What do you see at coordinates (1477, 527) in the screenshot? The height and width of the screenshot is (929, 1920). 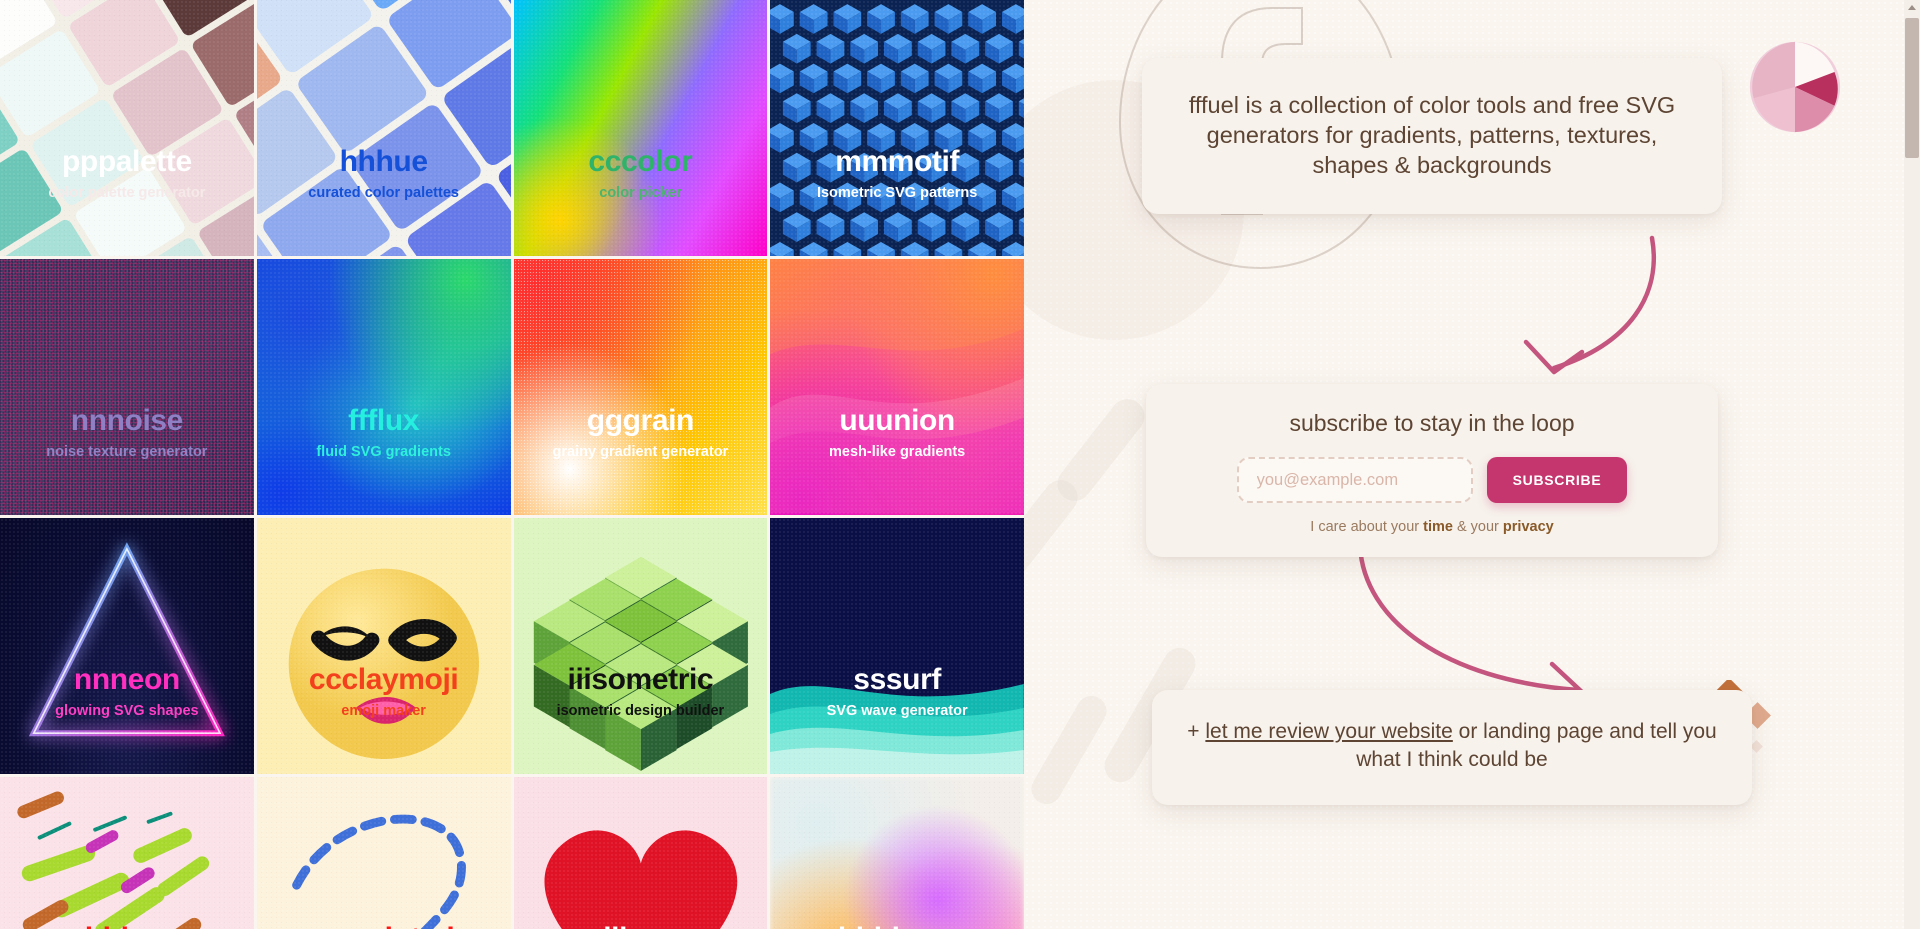 I see `privacy-middle: & your` at bounding box center [1477, 527].